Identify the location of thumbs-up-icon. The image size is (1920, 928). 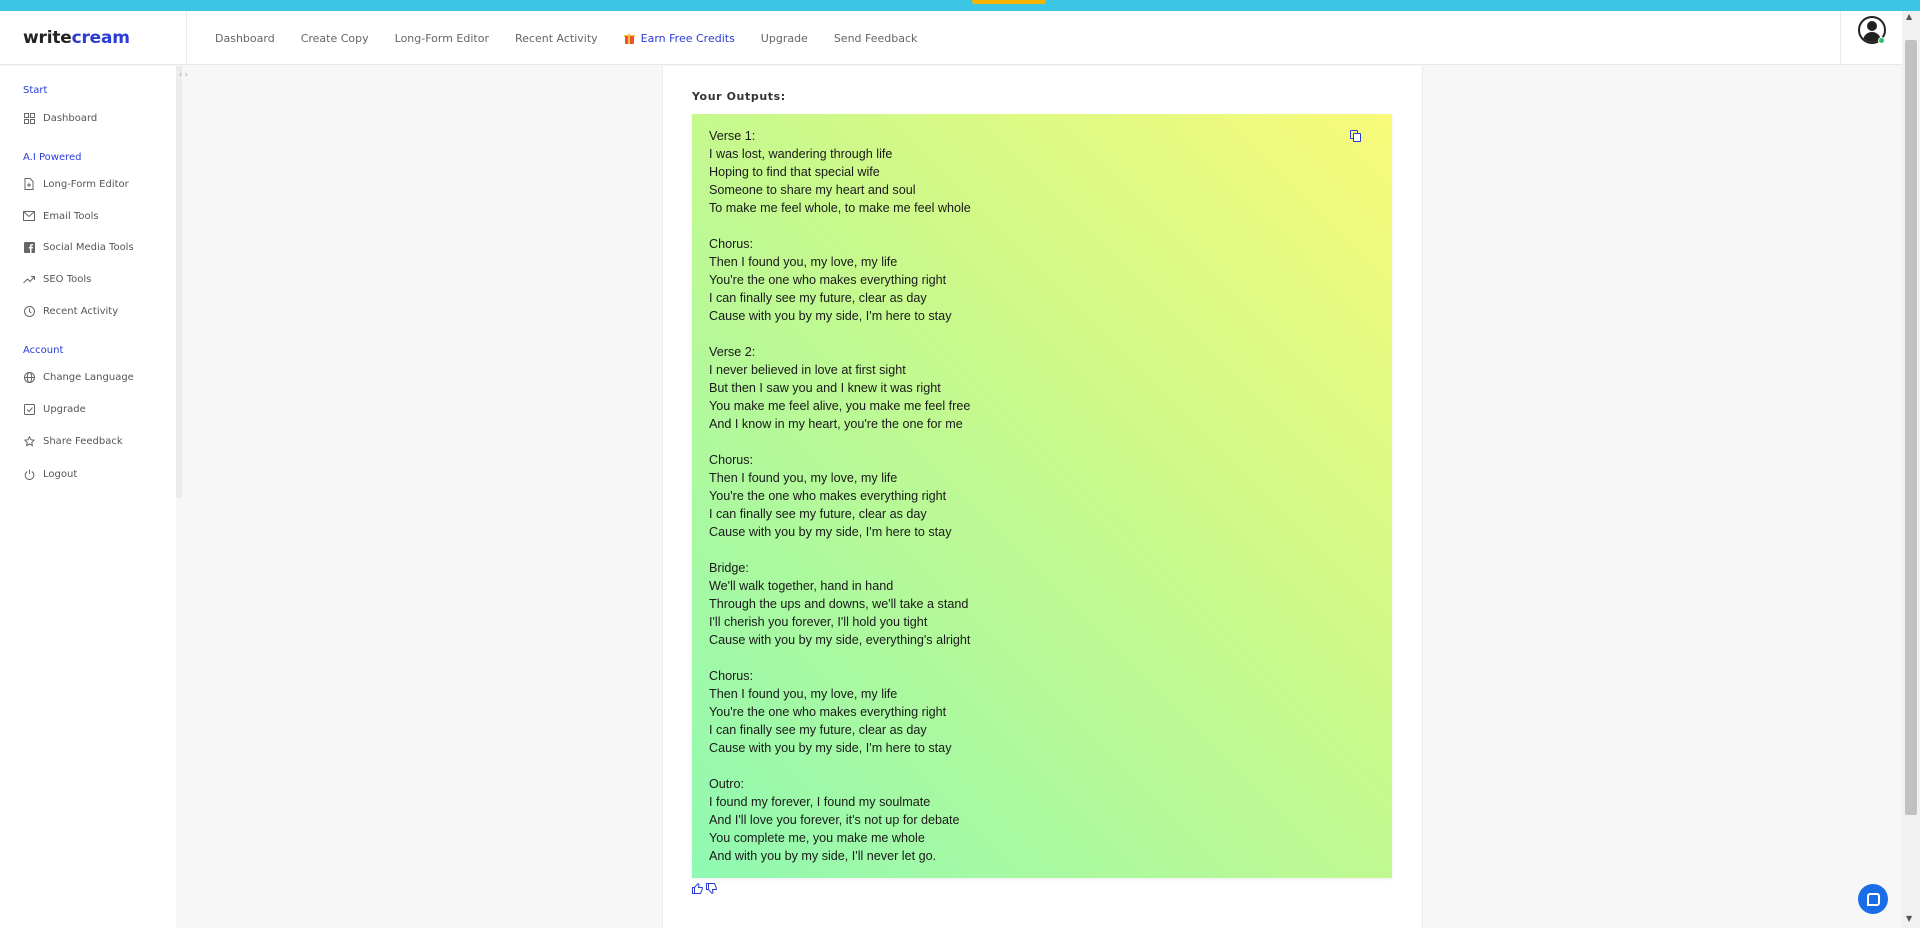
(697, 889).